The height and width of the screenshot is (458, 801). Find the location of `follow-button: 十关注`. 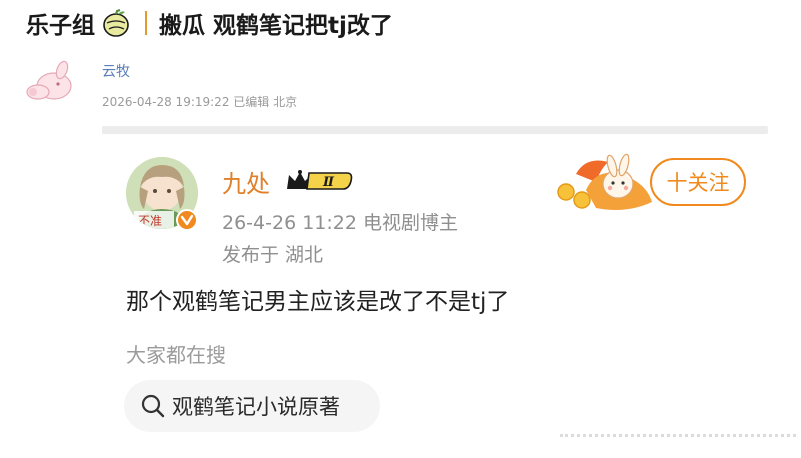

follow-button: 十关注 is located at coordinates (698, 182).